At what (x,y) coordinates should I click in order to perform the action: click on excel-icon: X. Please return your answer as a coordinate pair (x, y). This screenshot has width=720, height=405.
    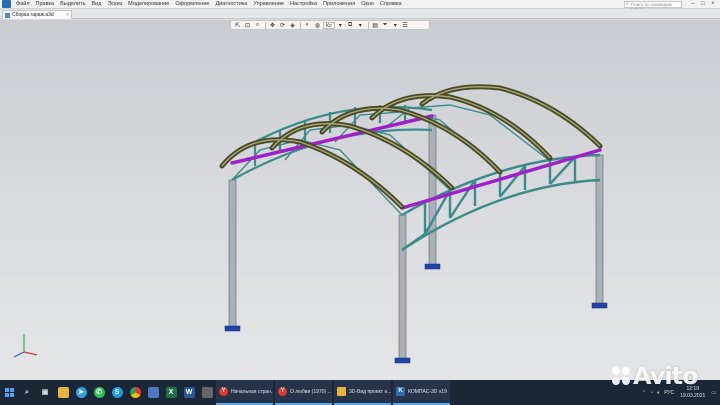
    Looking at the image, I should click on (171, 392).